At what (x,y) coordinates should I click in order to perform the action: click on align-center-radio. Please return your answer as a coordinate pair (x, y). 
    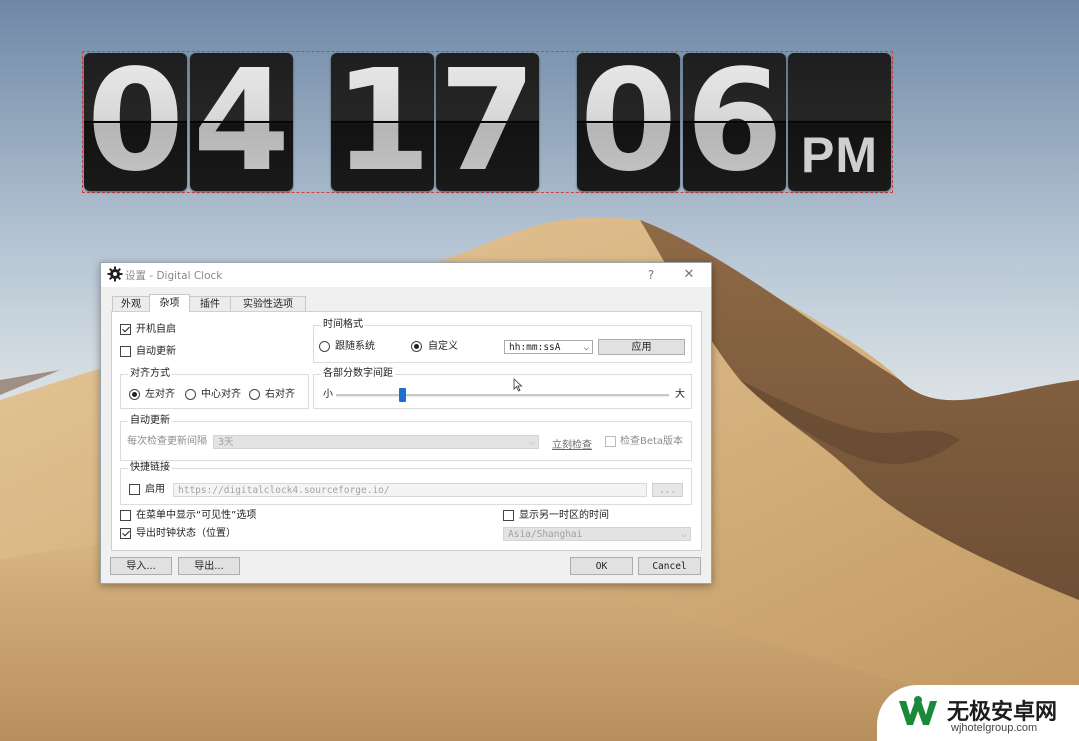
    Looking at the image, I should click on (190, 394).